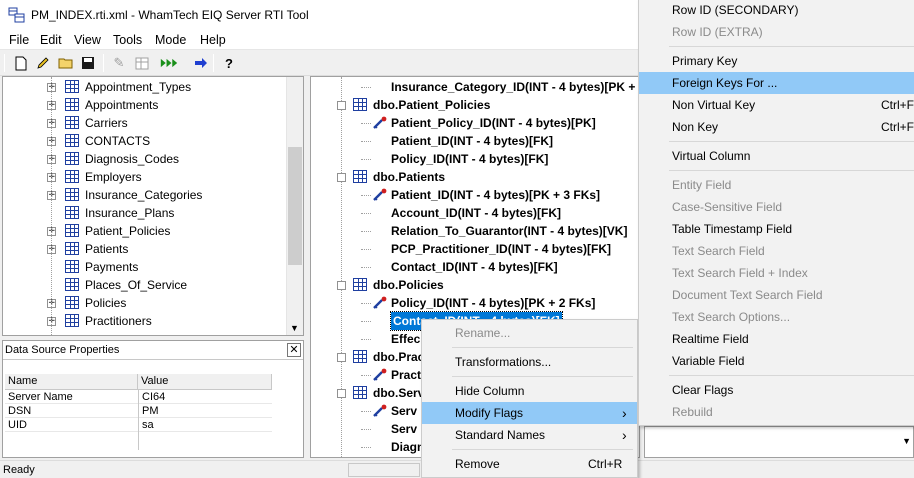 The image size is (914, 478). What do you see at coordinates (145, 285) in the screenshot?
I see `tree-item-table: Places_Of_Service` at bounding box center [145, 285].